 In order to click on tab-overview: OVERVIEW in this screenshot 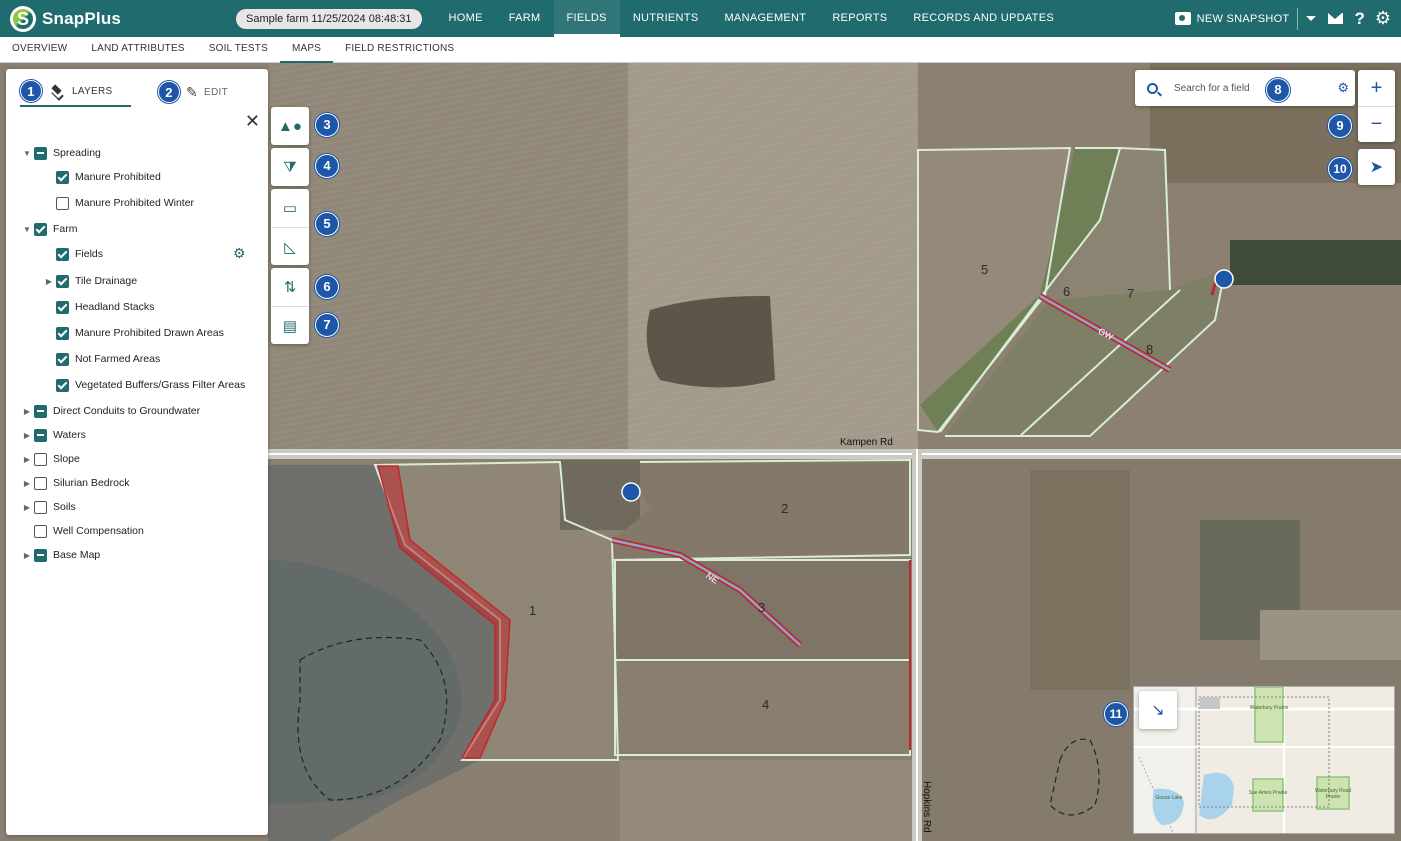, I will do `click(39, 49)`.